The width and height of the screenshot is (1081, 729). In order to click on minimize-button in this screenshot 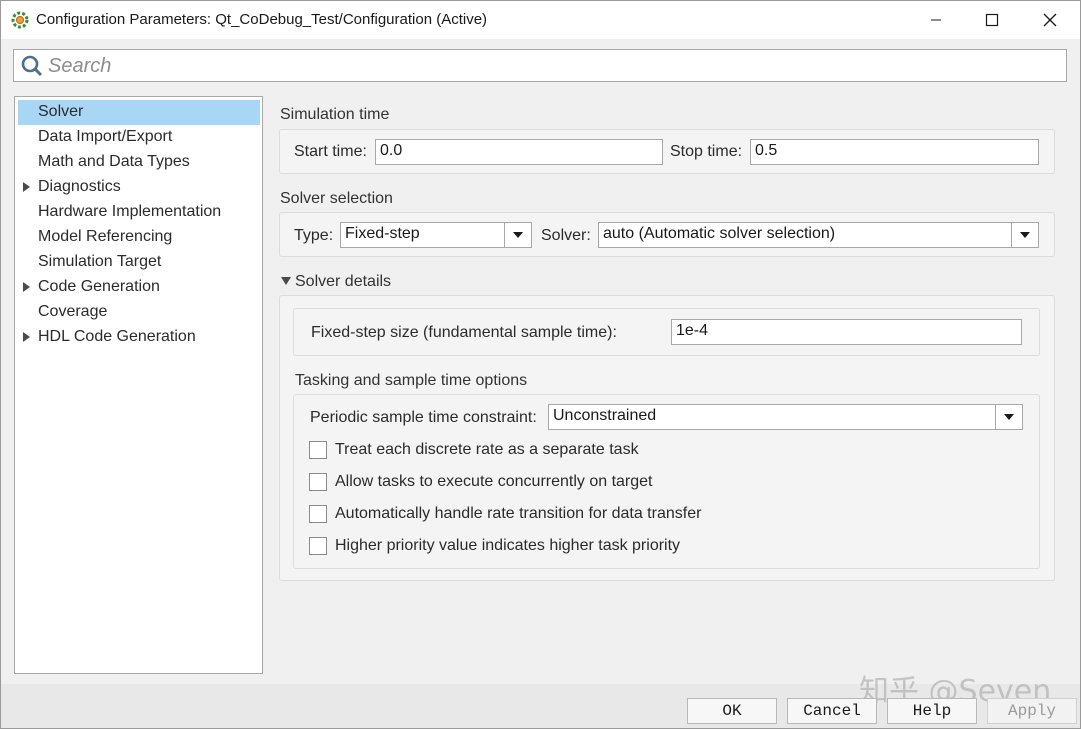, I will do `click(936, 20)`.